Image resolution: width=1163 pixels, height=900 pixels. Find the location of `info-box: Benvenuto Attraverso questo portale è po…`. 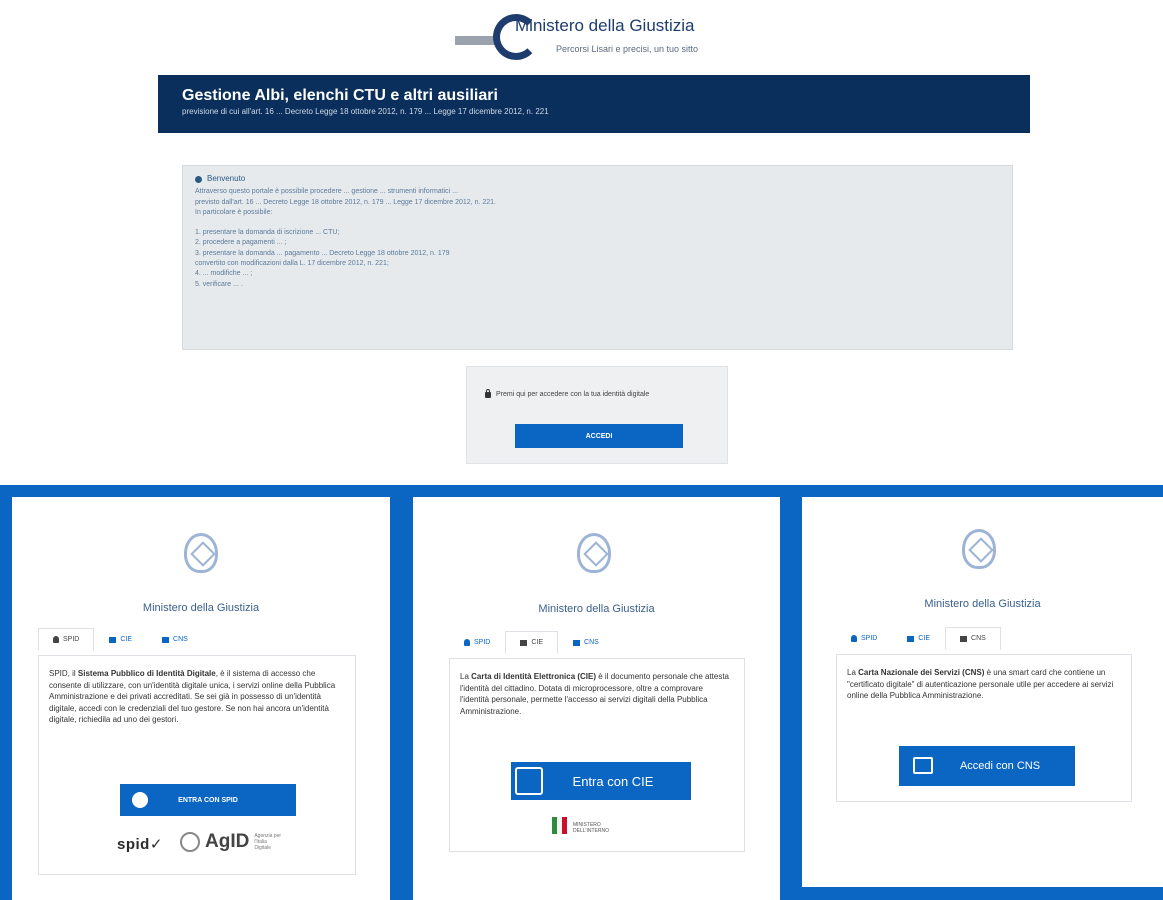

info-box: Benvenuto Attraverso questo portale è po… is located at coordinates (597, 257).